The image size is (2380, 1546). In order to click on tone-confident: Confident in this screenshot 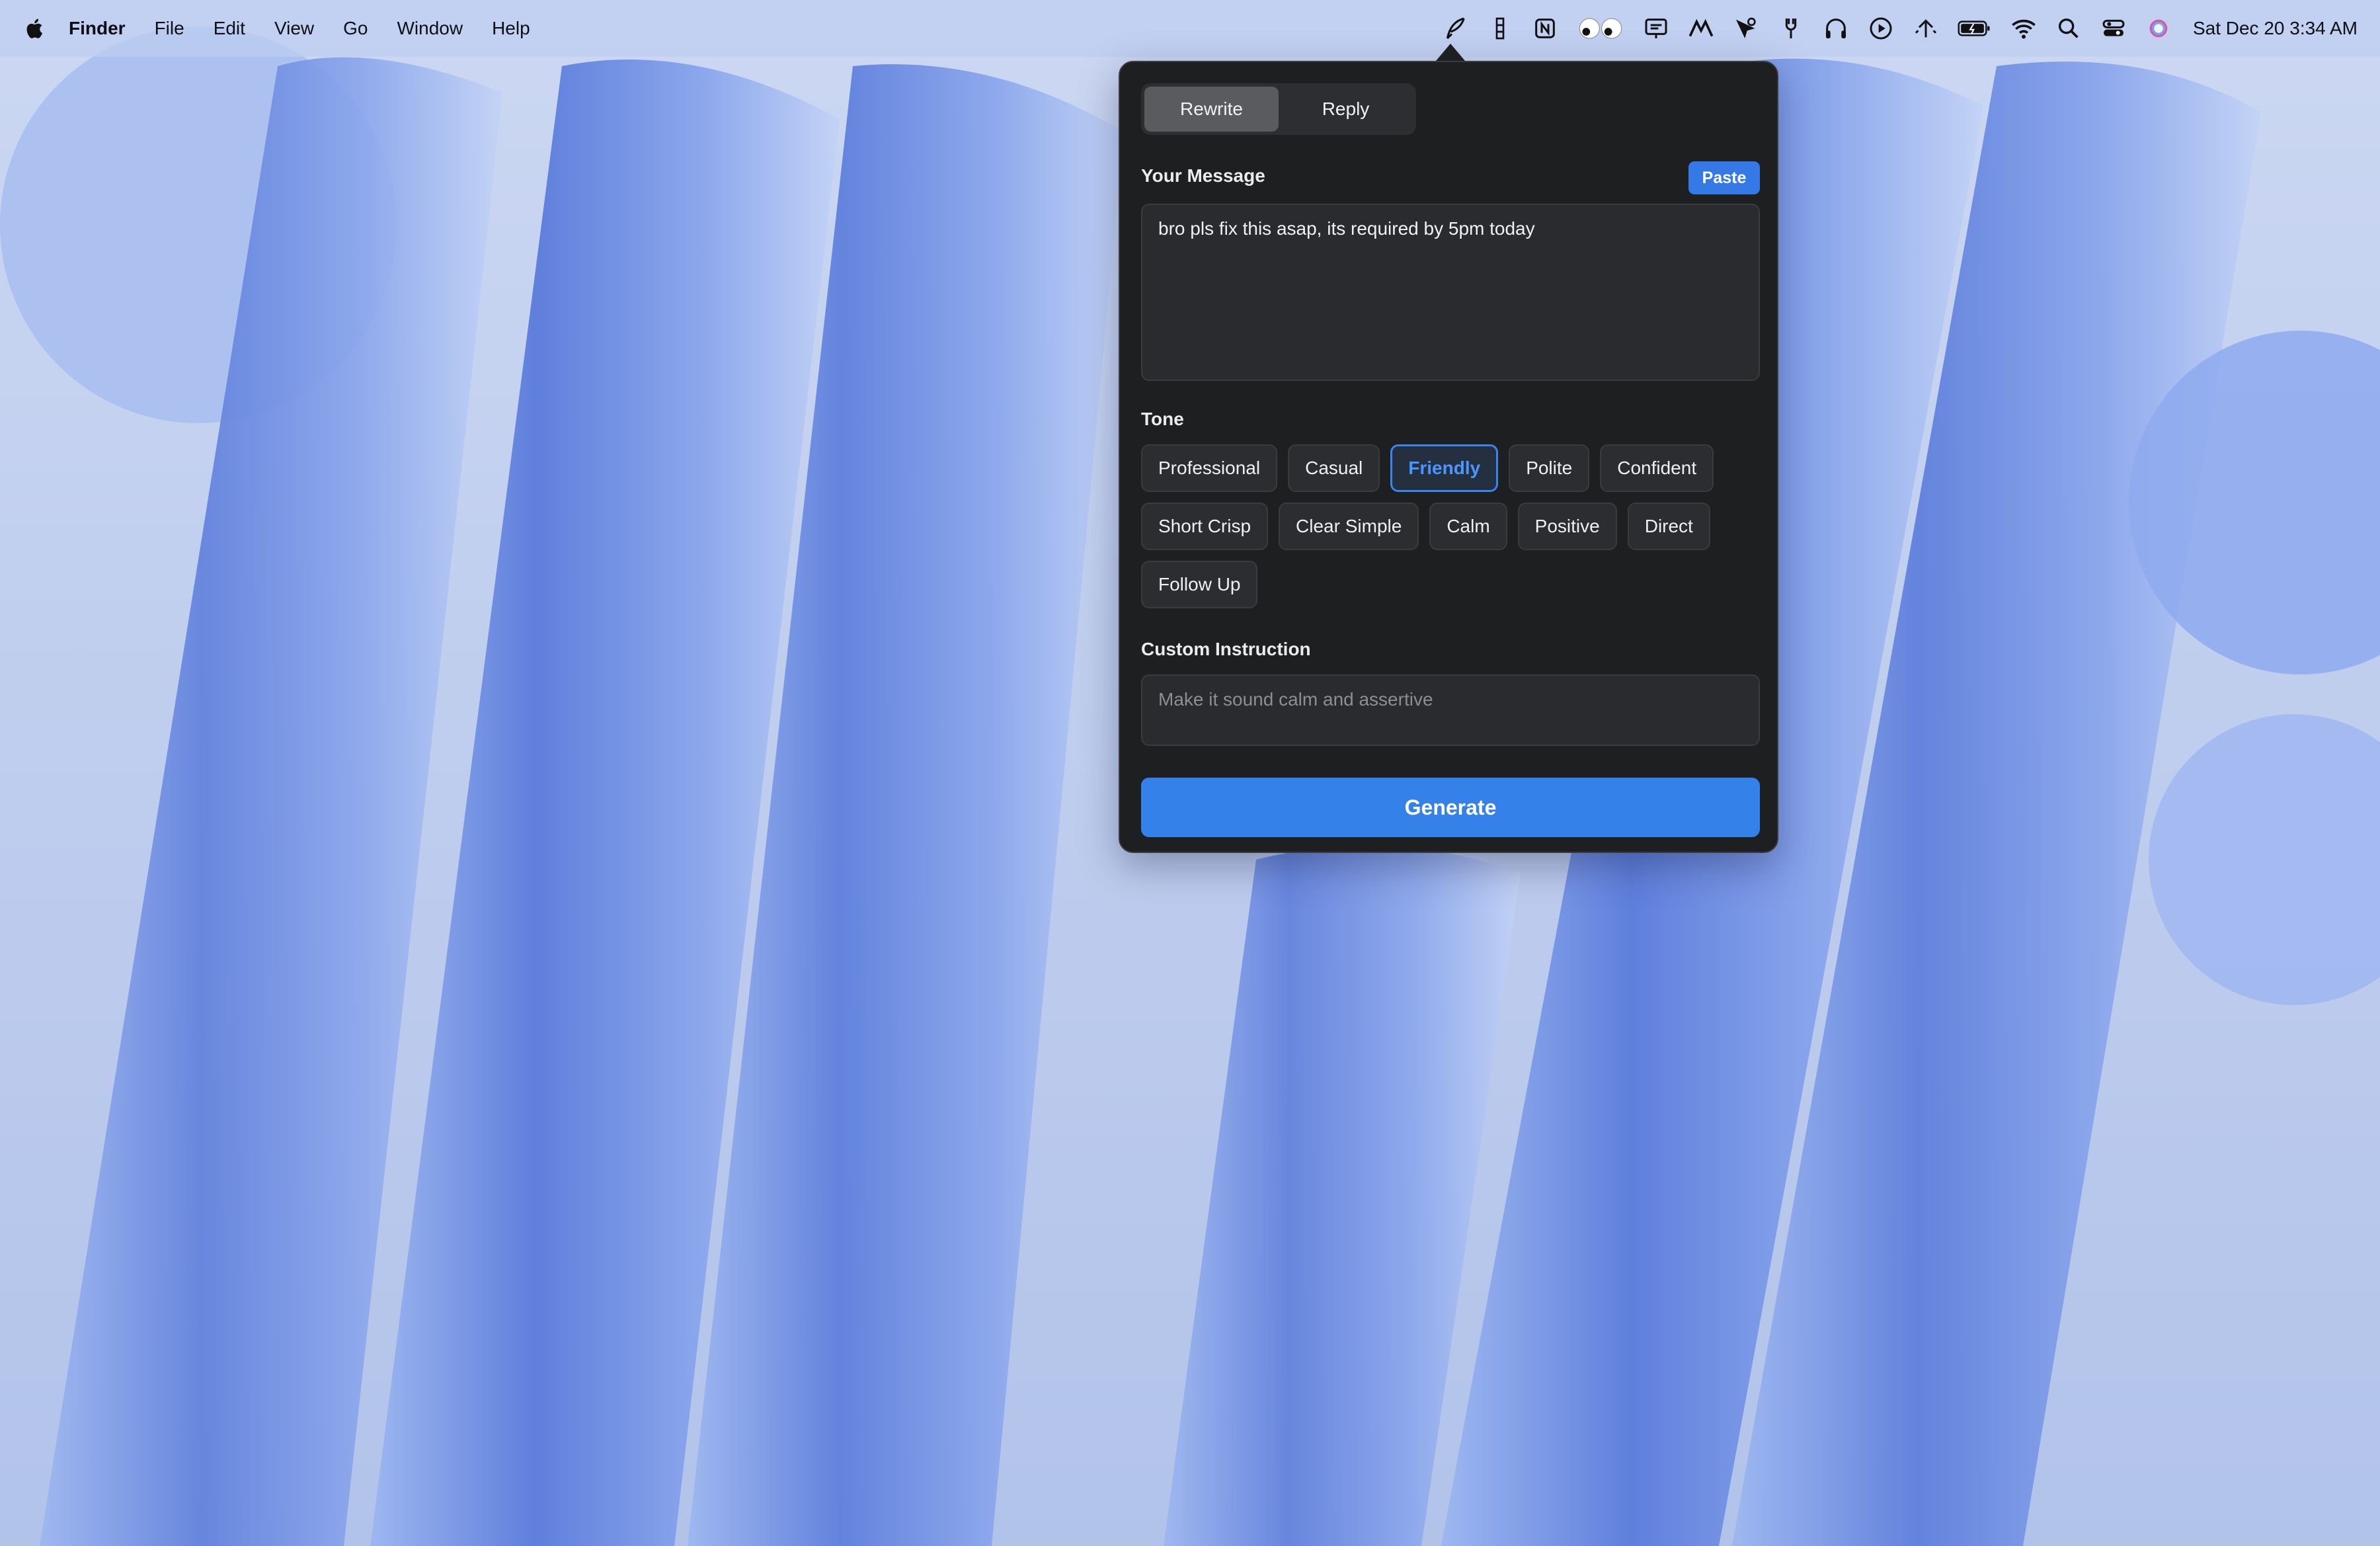, I will do `click(1657, 468)`.